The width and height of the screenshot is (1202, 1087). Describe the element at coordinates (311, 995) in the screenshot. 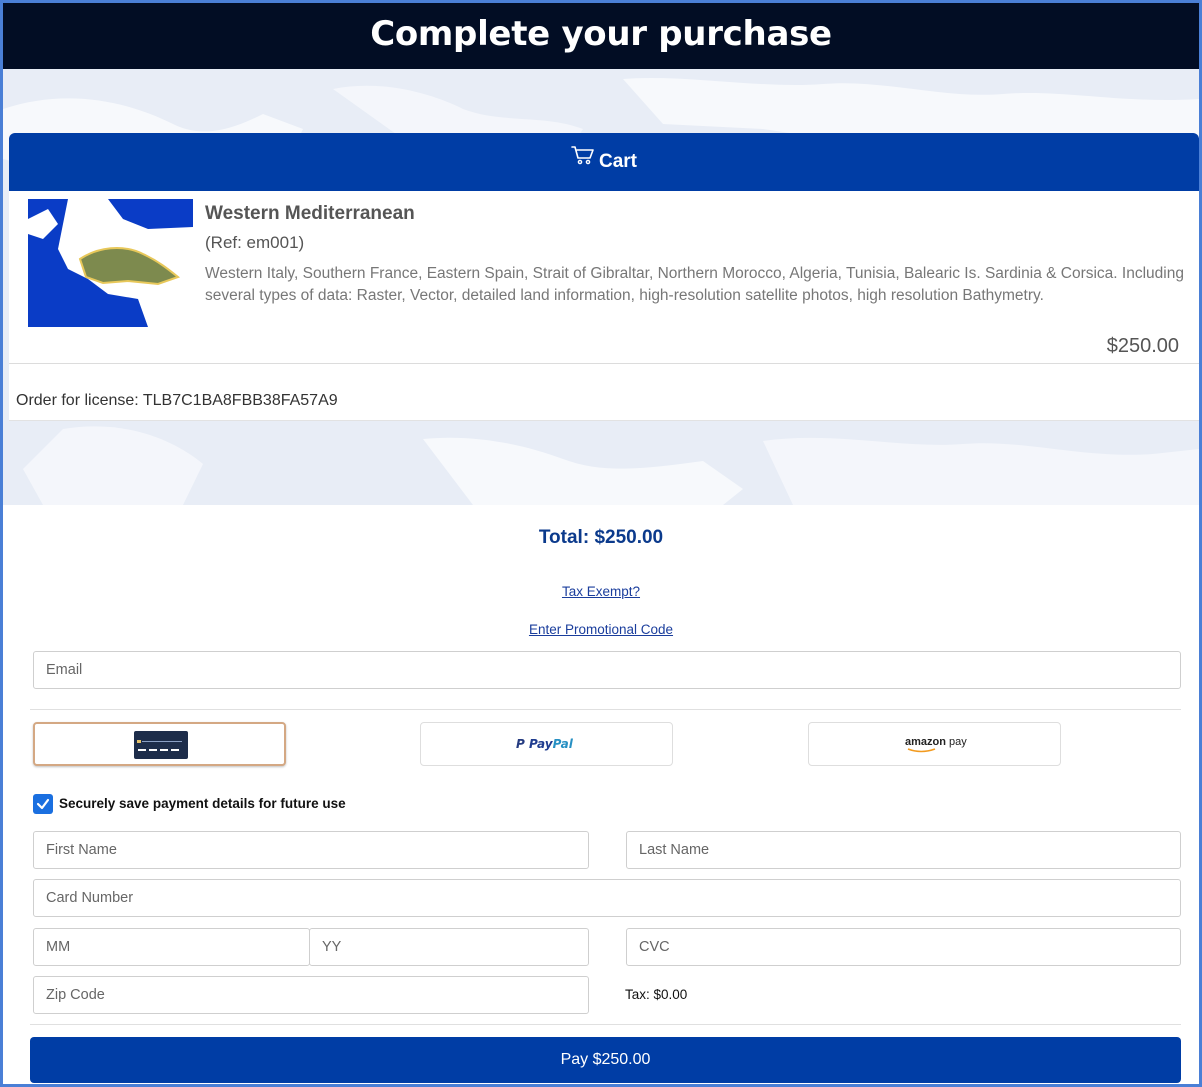

I see `zip-code-input` at that location.